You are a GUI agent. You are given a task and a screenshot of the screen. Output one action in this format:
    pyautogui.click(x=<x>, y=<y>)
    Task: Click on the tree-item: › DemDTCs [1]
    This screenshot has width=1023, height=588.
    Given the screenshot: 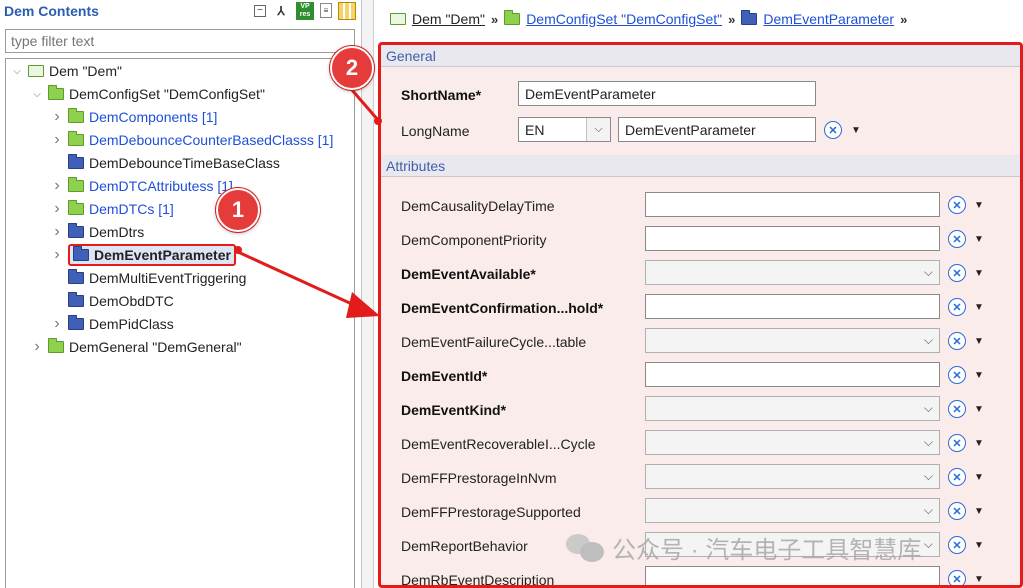 What is the action you would take?
    pyautogui.click(x=112, y=209)
    